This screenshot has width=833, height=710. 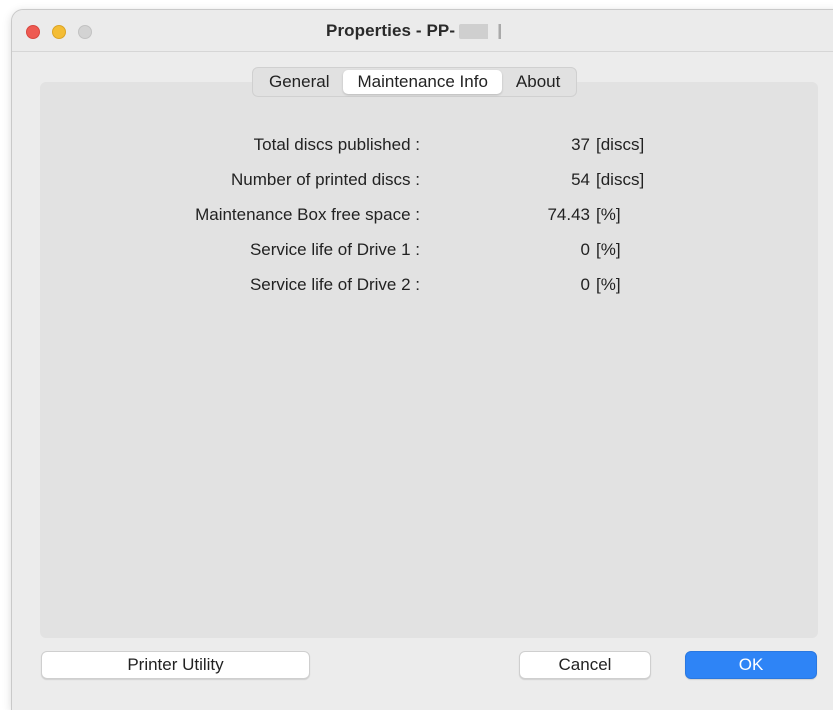 I want to click on tab-about: About, so click(x=538, y=82).